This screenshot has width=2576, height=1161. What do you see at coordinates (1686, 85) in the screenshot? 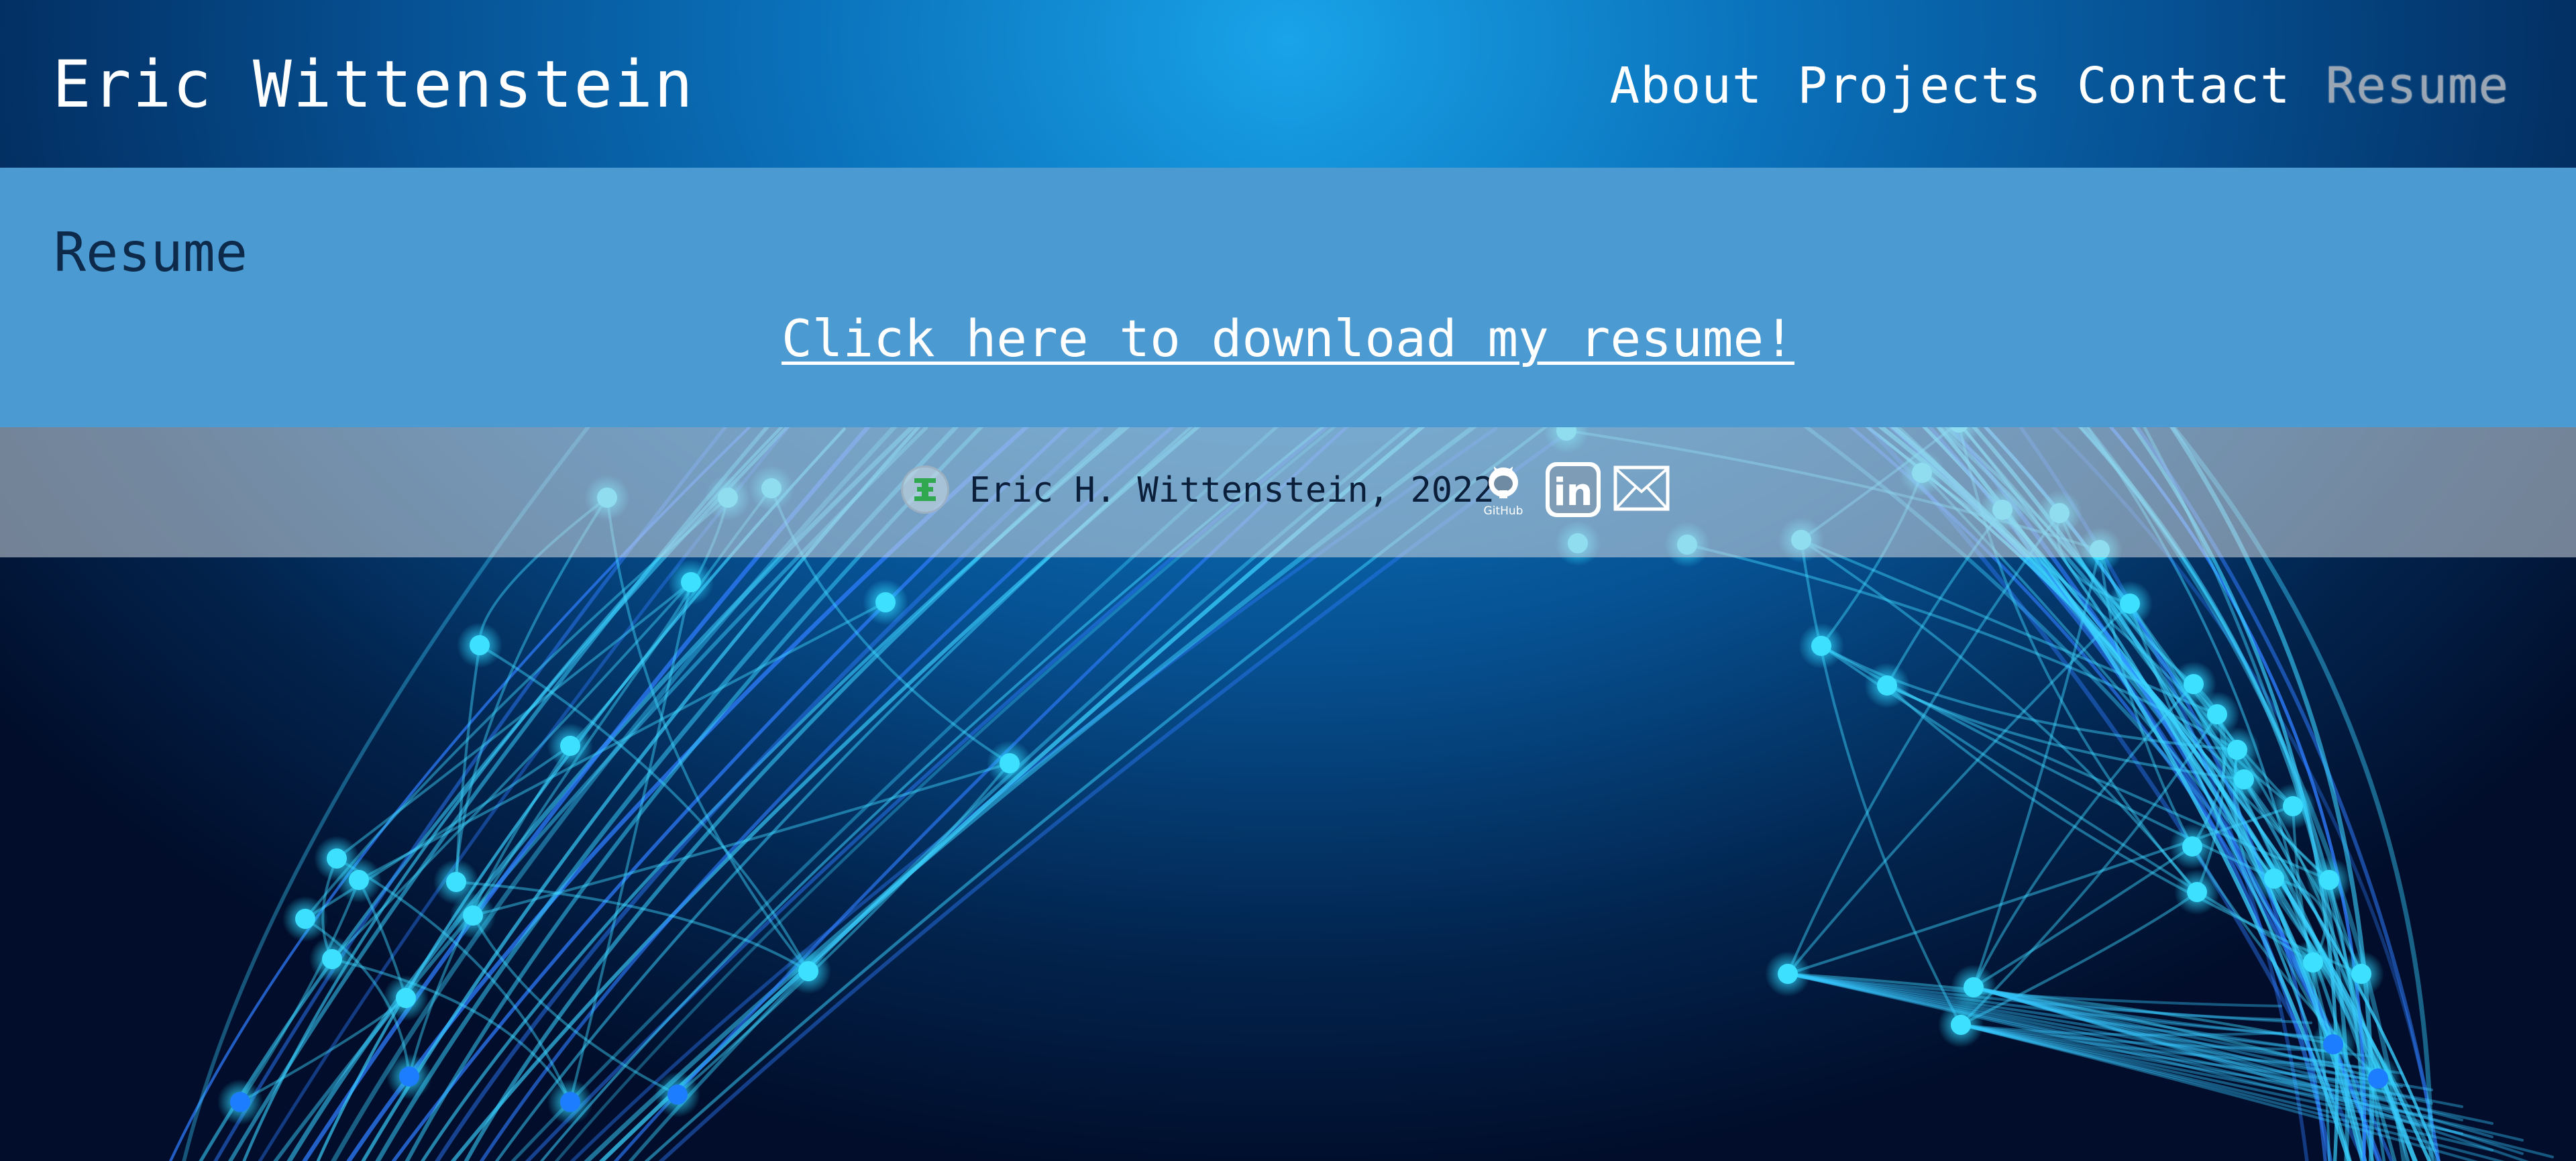
I see `nav-about: About` at bounding box center [1686, 85].